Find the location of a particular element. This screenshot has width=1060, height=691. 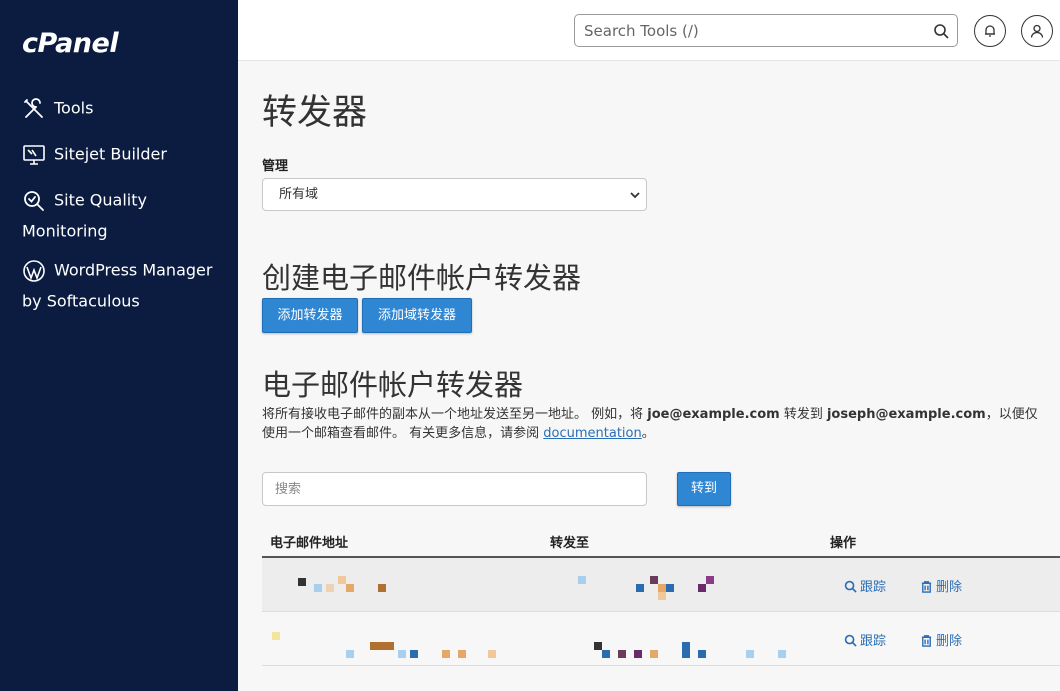

manage-label: 管理 is located at coordinates (275, 166).